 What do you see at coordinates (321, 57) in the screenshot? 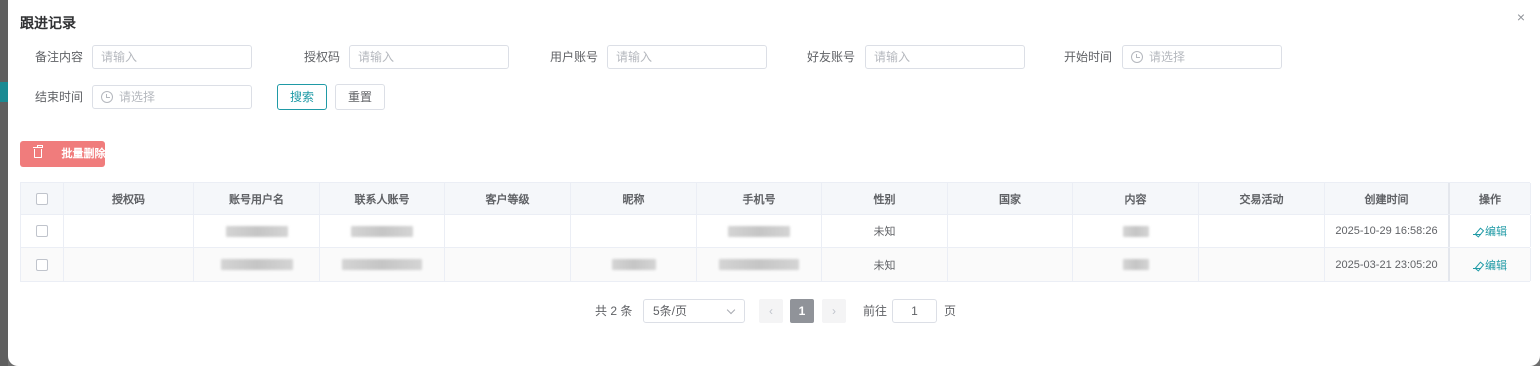
I see `auth-code-label: 授权码` at bounding box center [321, 57].